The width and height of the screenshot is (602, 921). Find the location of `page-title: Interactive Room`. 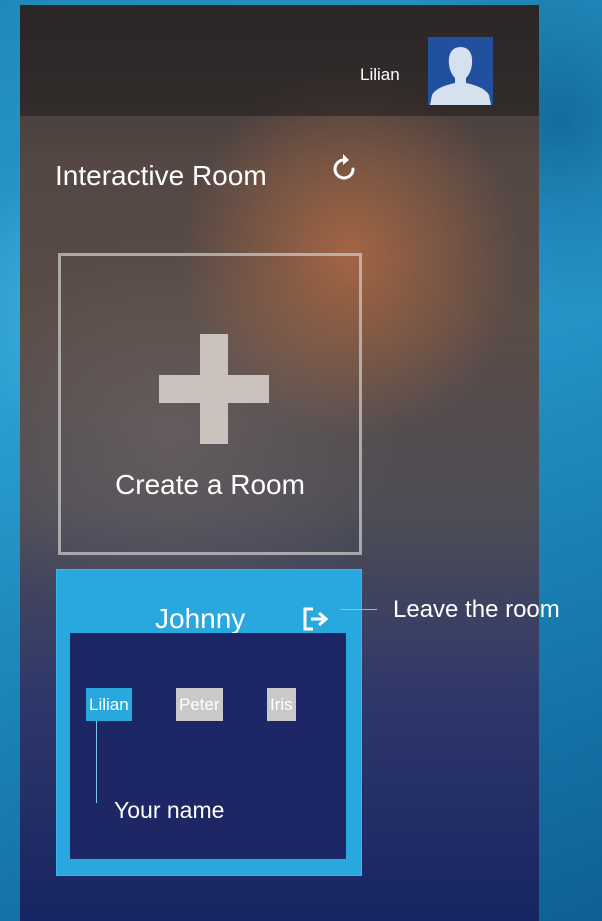

page-title: Interactive Room is located at coordinates (161, 175).